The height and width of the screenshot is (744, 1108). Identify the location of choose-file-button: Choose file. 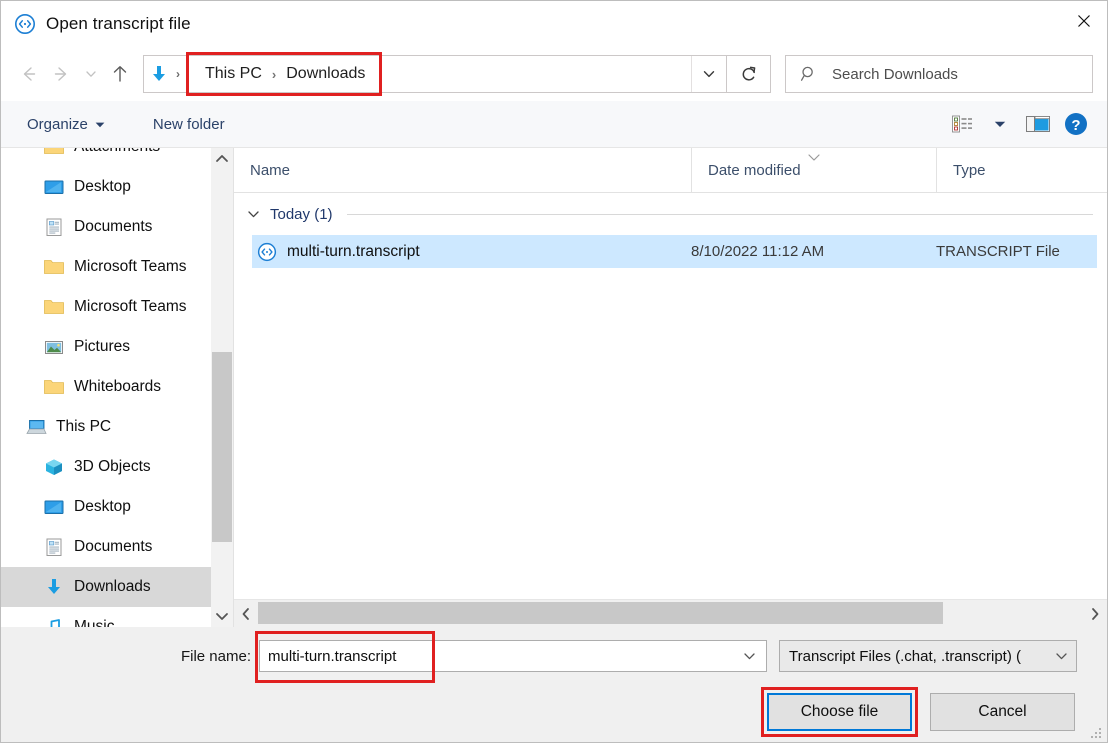
(839, 712).